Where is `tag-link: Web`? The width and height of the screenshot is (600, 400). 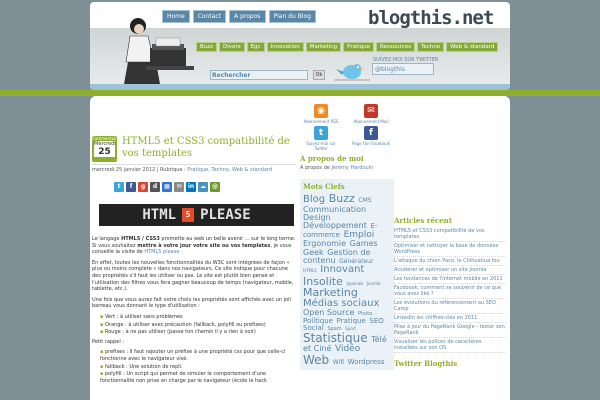
tag-link: Web is located at coordinates (316, 360).